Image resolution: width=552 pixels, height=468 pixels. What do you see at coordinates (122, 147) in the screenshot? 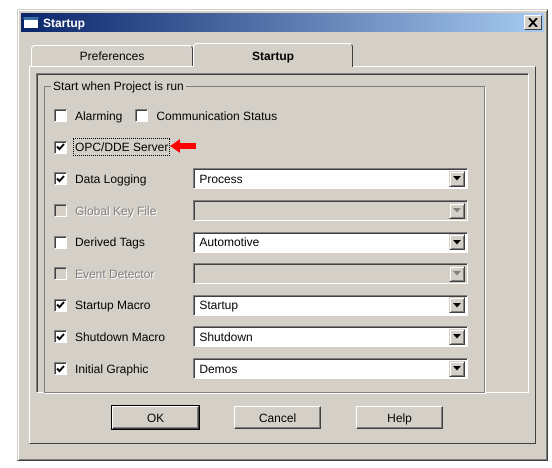
I see `checkbox-label: OPC/DDE Server` at bounding box center [122, 147].